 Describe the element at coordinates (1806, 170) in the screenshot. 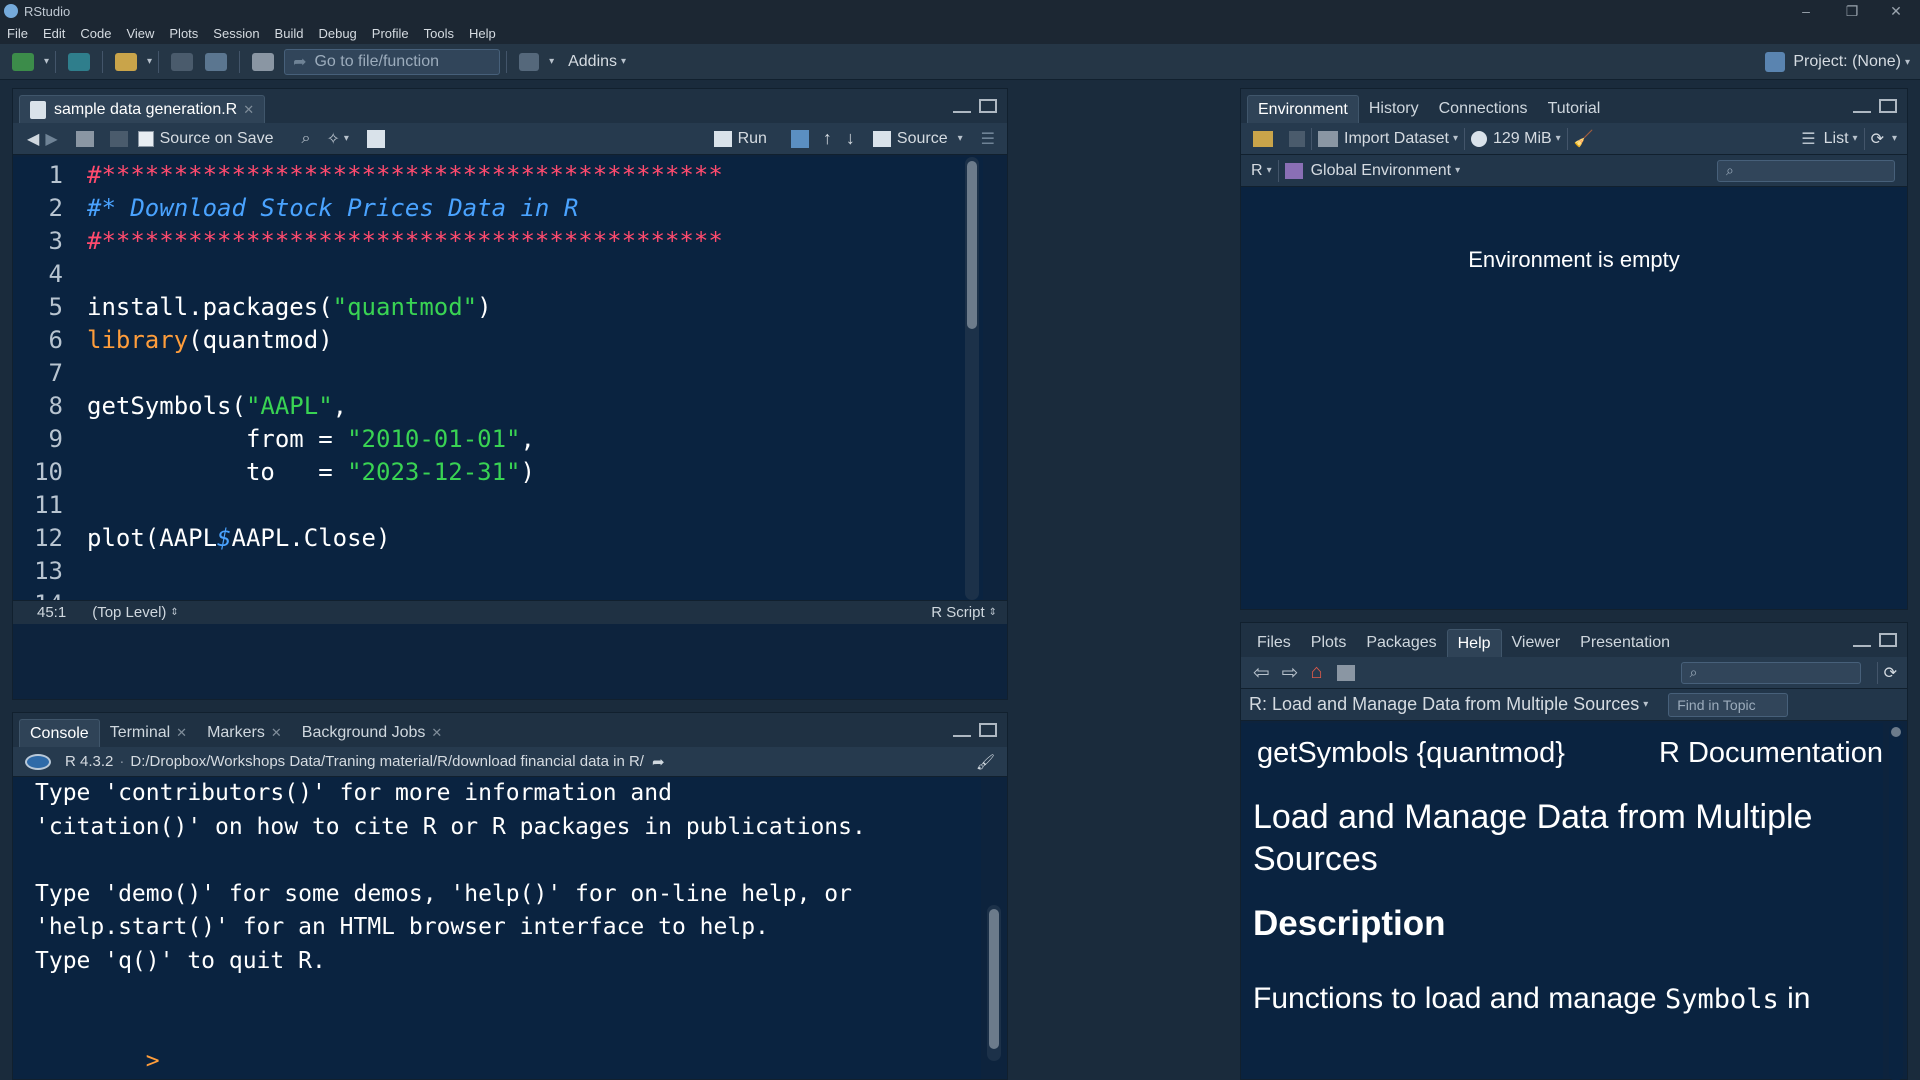

I see `environment-search-input: ⌕` at that location.